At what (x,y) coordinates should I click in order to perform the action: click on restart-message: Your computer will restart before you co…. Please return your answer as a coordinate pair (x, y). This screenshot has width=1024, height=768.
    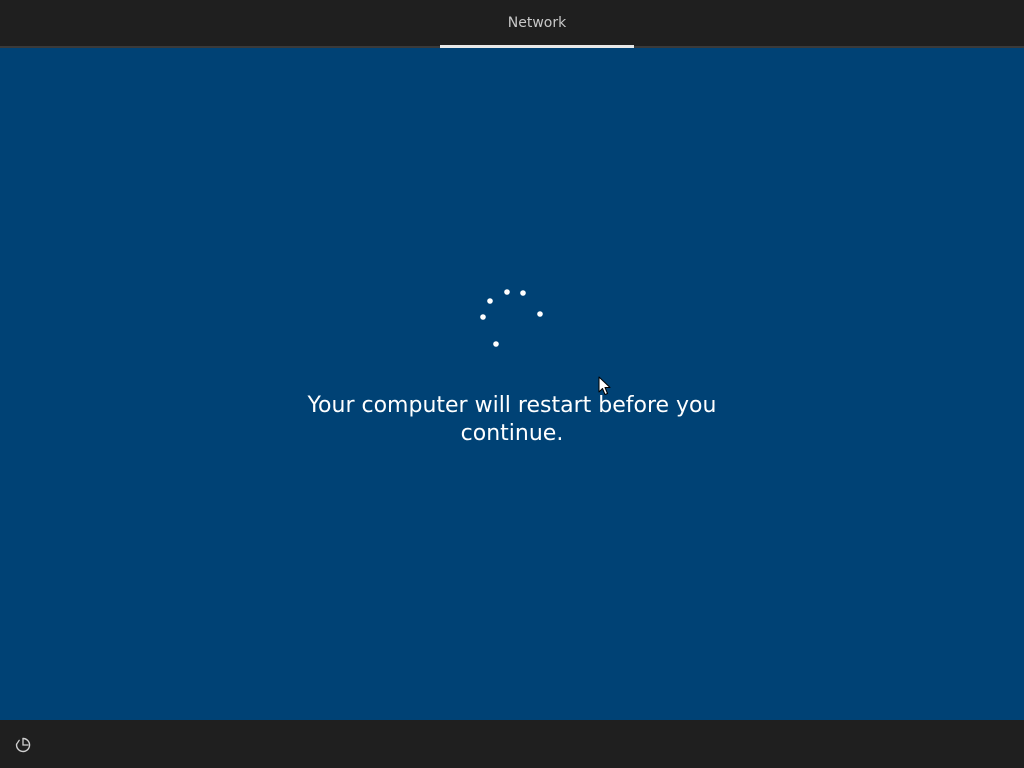
    Looking at the image, I should click on (512, 419).